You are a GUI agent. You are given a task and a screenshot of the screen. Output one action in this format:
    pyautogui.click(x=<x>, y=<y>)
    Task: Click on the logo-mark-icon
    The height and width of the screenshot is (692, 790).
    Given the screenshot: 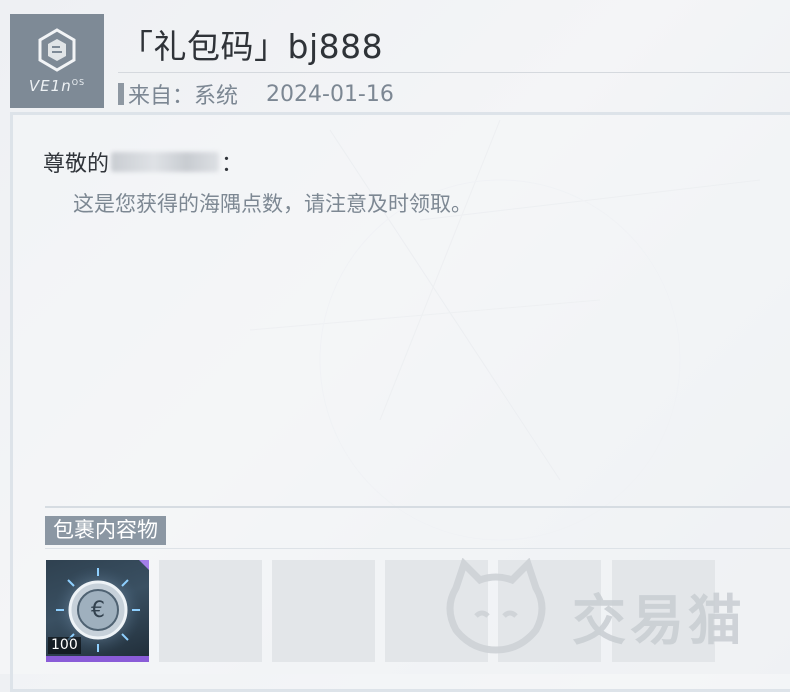 What is the action you would take?
    pyautogui.click(x=57, y=50)
    